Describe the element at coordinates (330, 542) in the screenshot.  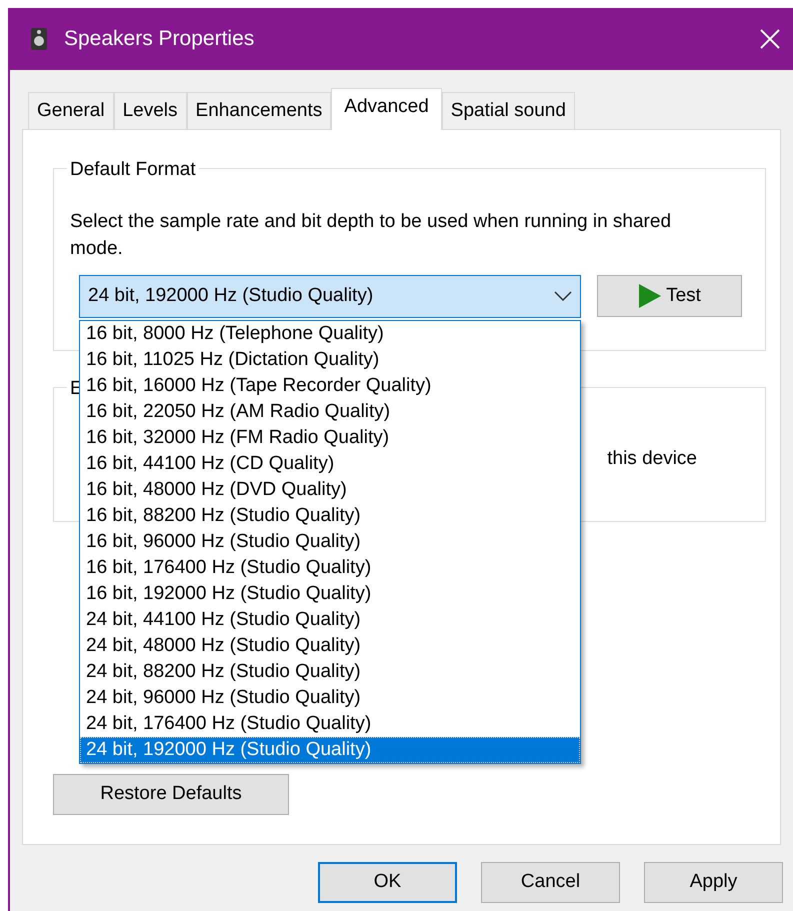
I see `dropdown-option: 16 bit, 96000 Hz (Studio Quality)` at that location.